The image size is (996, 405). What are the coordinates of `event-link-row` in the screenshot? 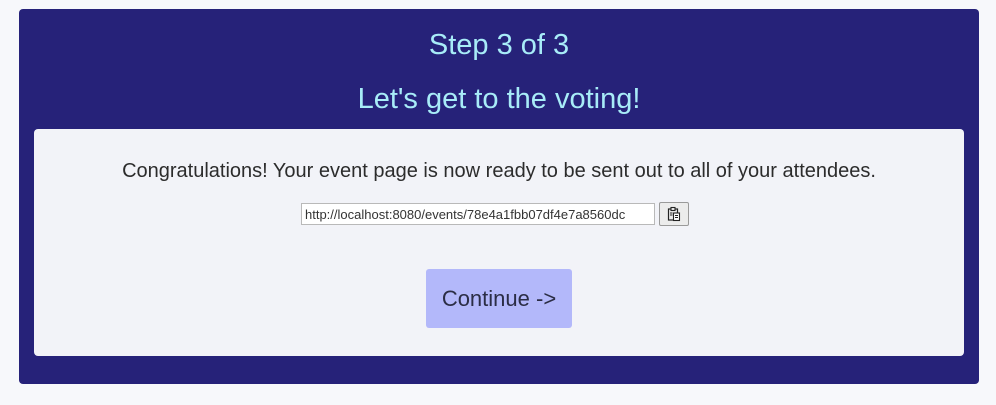 It's located at (495, 214).